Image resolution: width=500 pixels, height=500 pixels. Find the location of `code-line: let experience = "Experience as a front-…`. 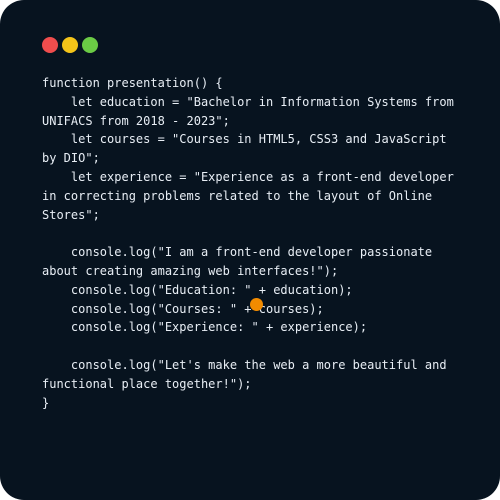

code-line: let experience = "Experience as a front-… is located at coordinates (248, 176).